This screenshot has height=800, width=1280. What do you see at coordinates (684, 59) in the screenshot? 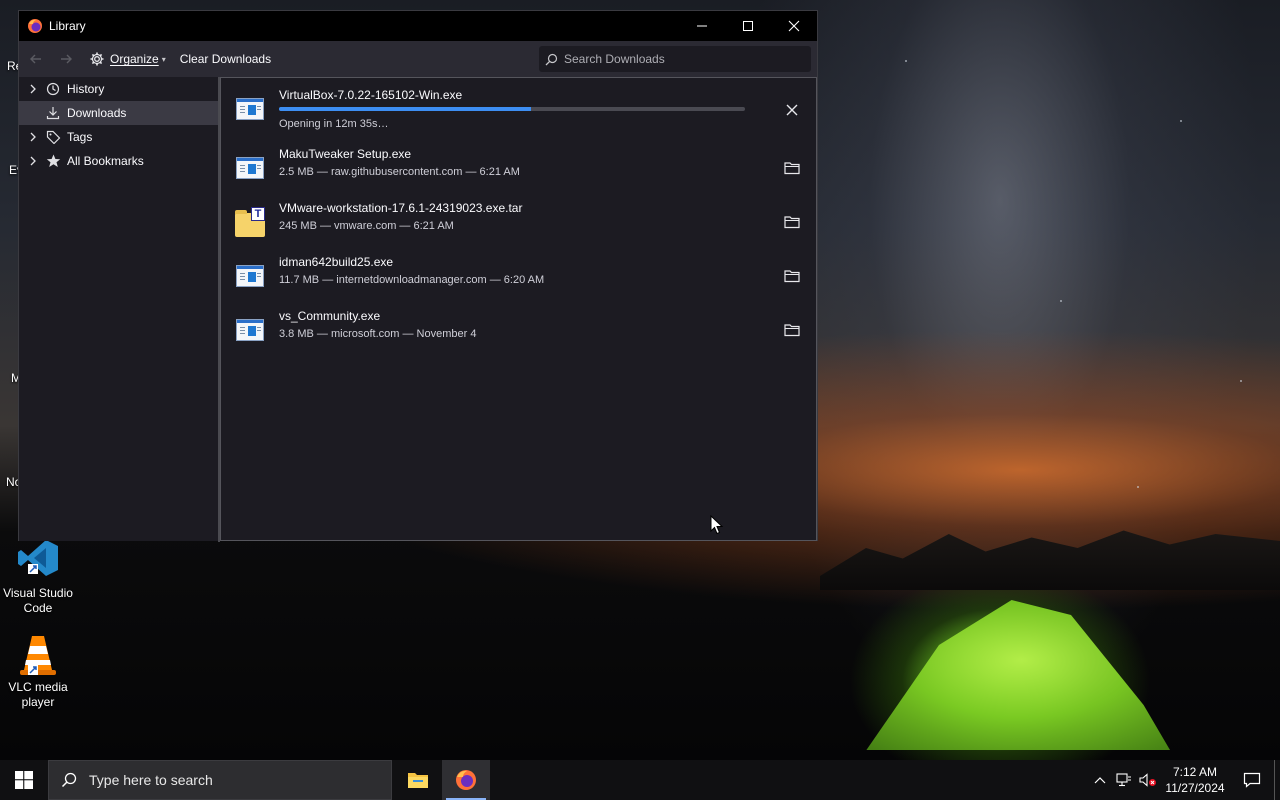
I see `search-downloads-input` at bounding box center [684, 59].